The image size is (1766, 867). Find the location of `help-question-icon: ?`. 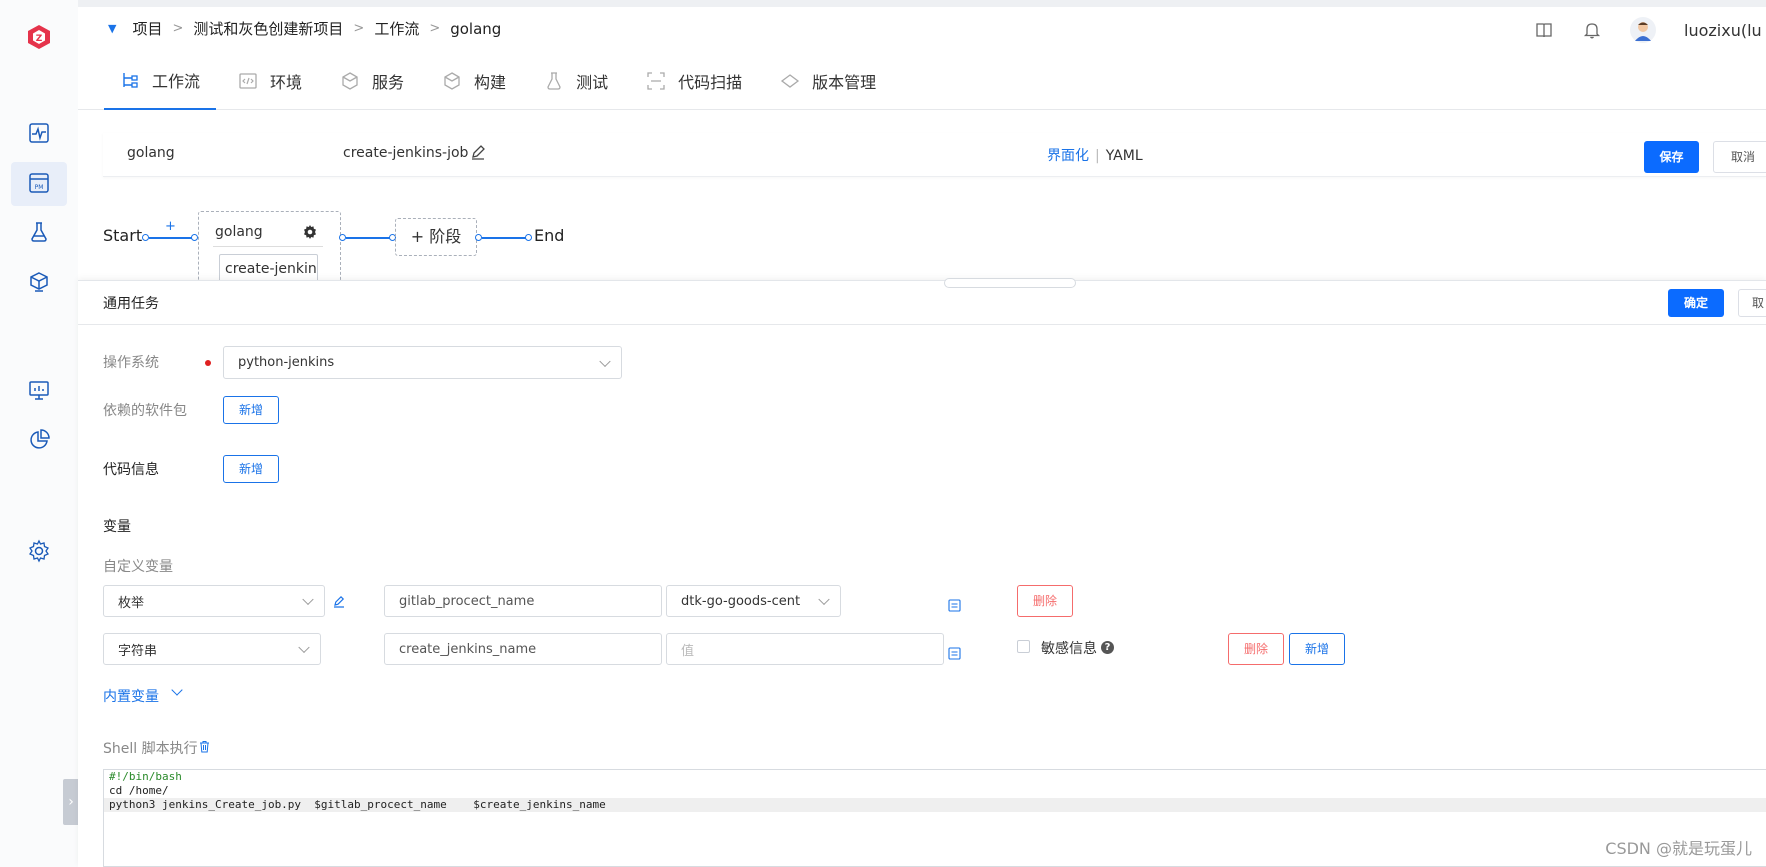

help-question-icon: ? is located at coordinates (1107, 647).